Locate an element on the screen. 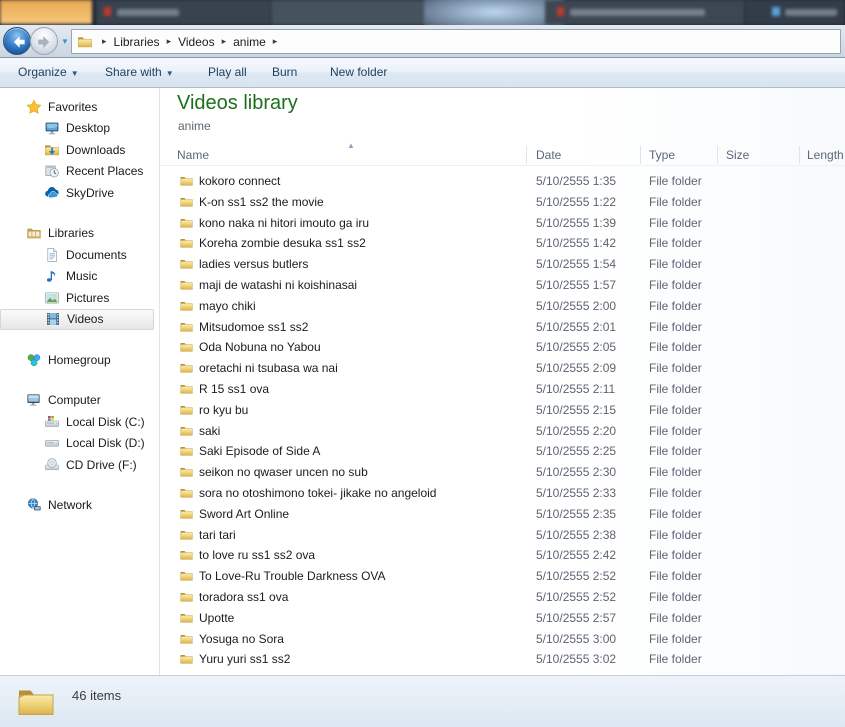  forward-icon is located at coordinates (44, 42).